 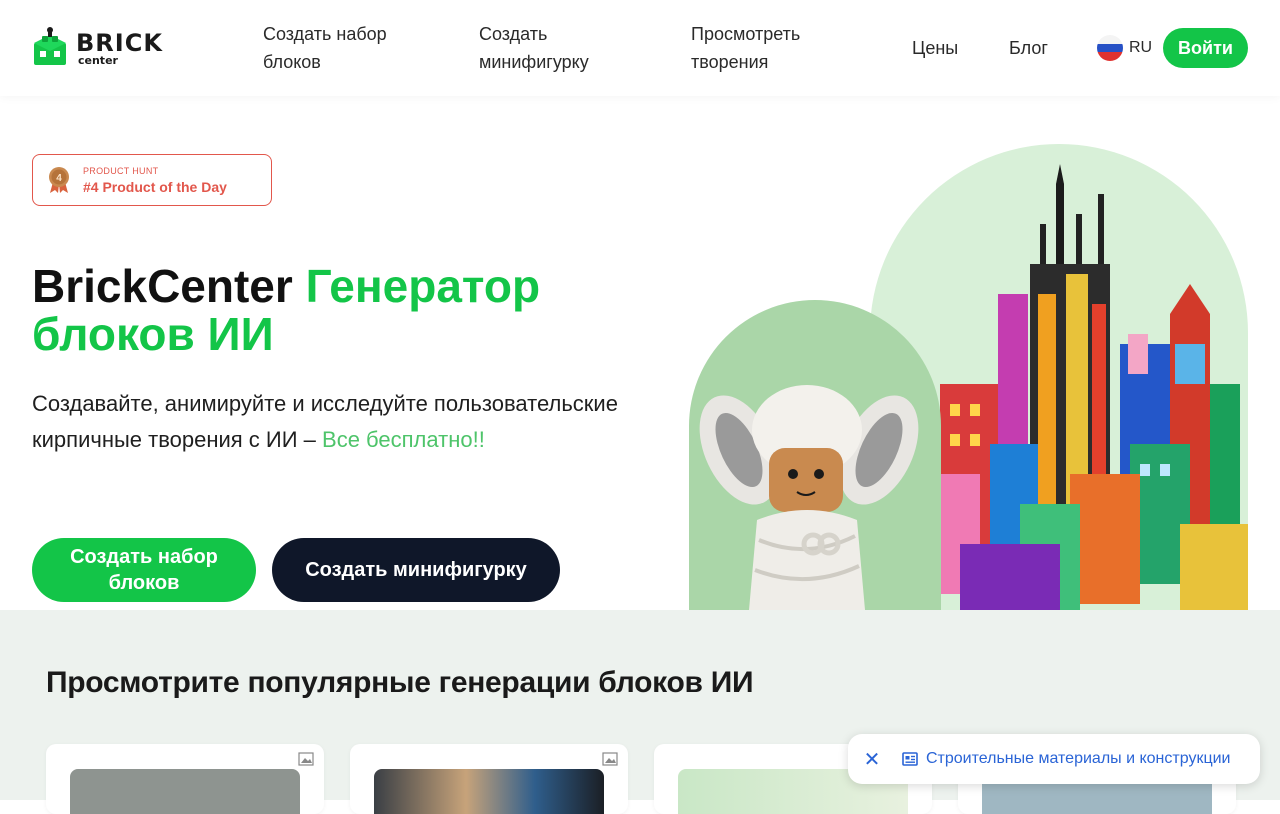 What do you see at coordinates (144, 570) in the screenshot?
I see `create-brick-set-button: Создать набор блоков` at bounding box center [144, 570].